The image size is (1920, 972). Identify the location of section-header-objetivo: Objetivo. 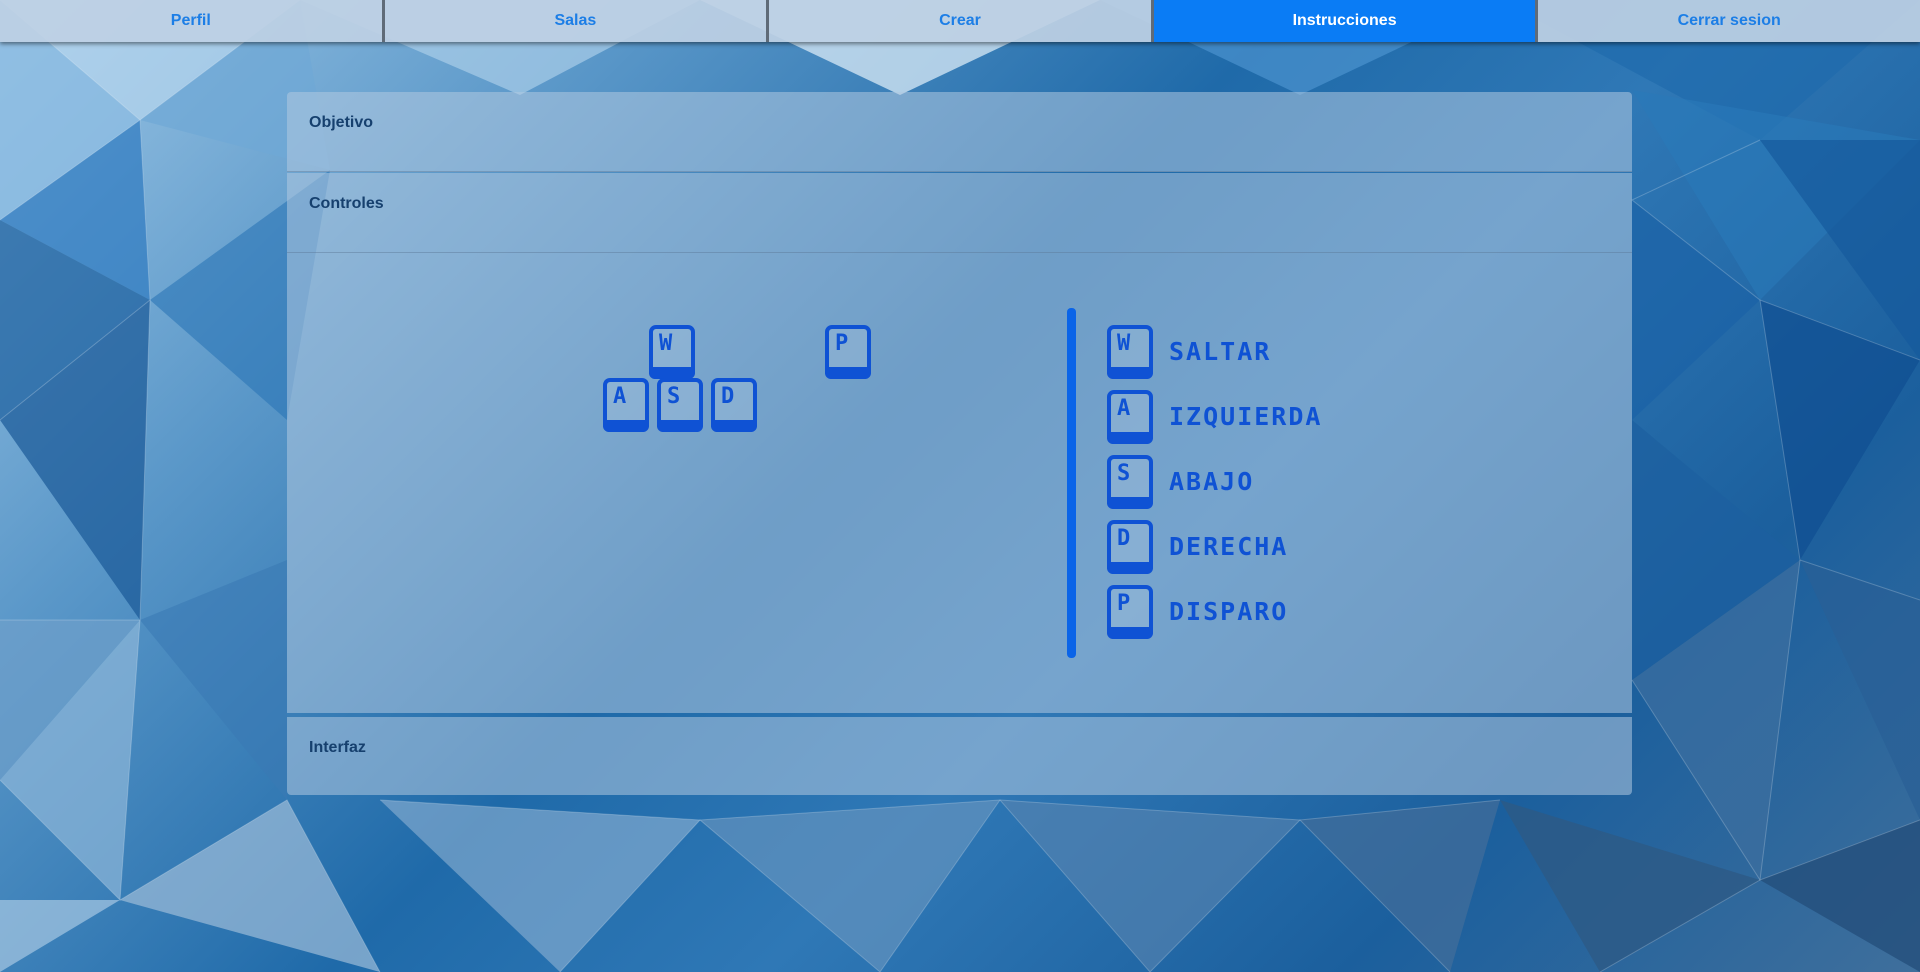
(959, 132).